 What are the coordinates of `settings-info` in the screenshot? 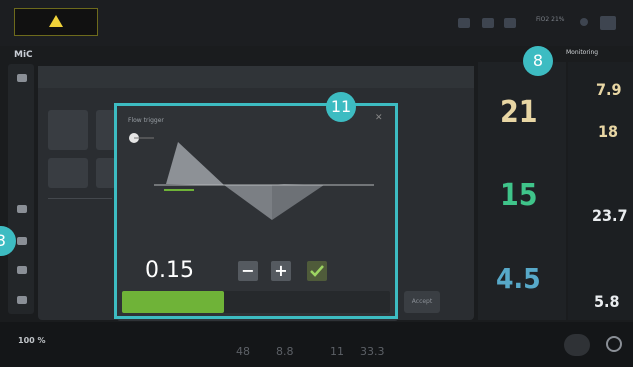 It's located at (80, 215).